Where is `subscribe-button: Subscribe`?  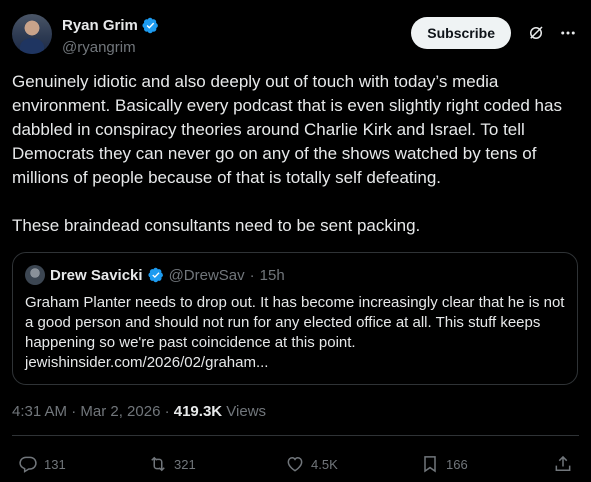
subscribe-button: Subscribe is located at coordinates (461, 33).